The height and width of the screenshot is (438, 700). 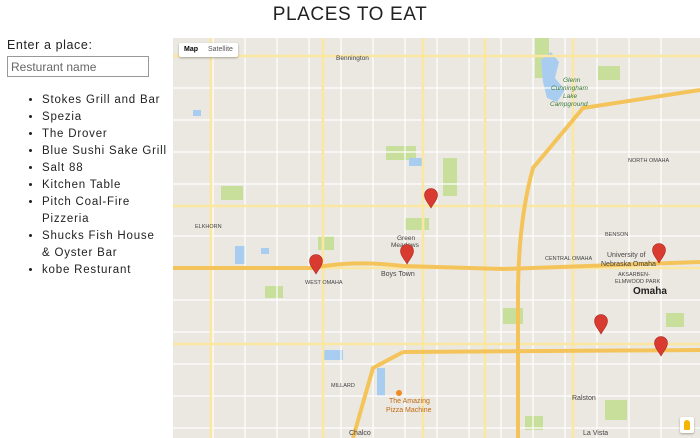 What do you see at coordinates (104, 168) in the screenshot?
I see `list-item: Salt 88` at bounding box center [104, 168].